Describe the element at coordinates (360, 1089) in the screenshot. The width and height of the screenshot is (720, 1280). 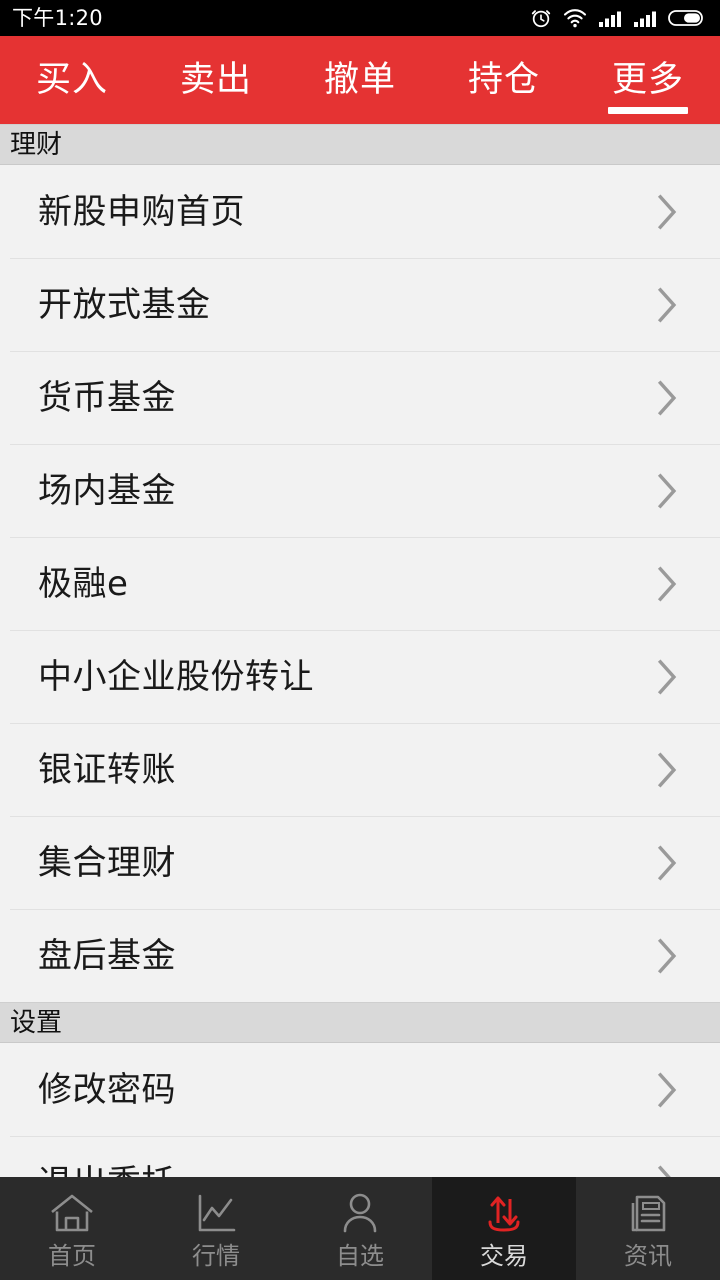
I see `list-item-change-password: 修改密码` at that location.